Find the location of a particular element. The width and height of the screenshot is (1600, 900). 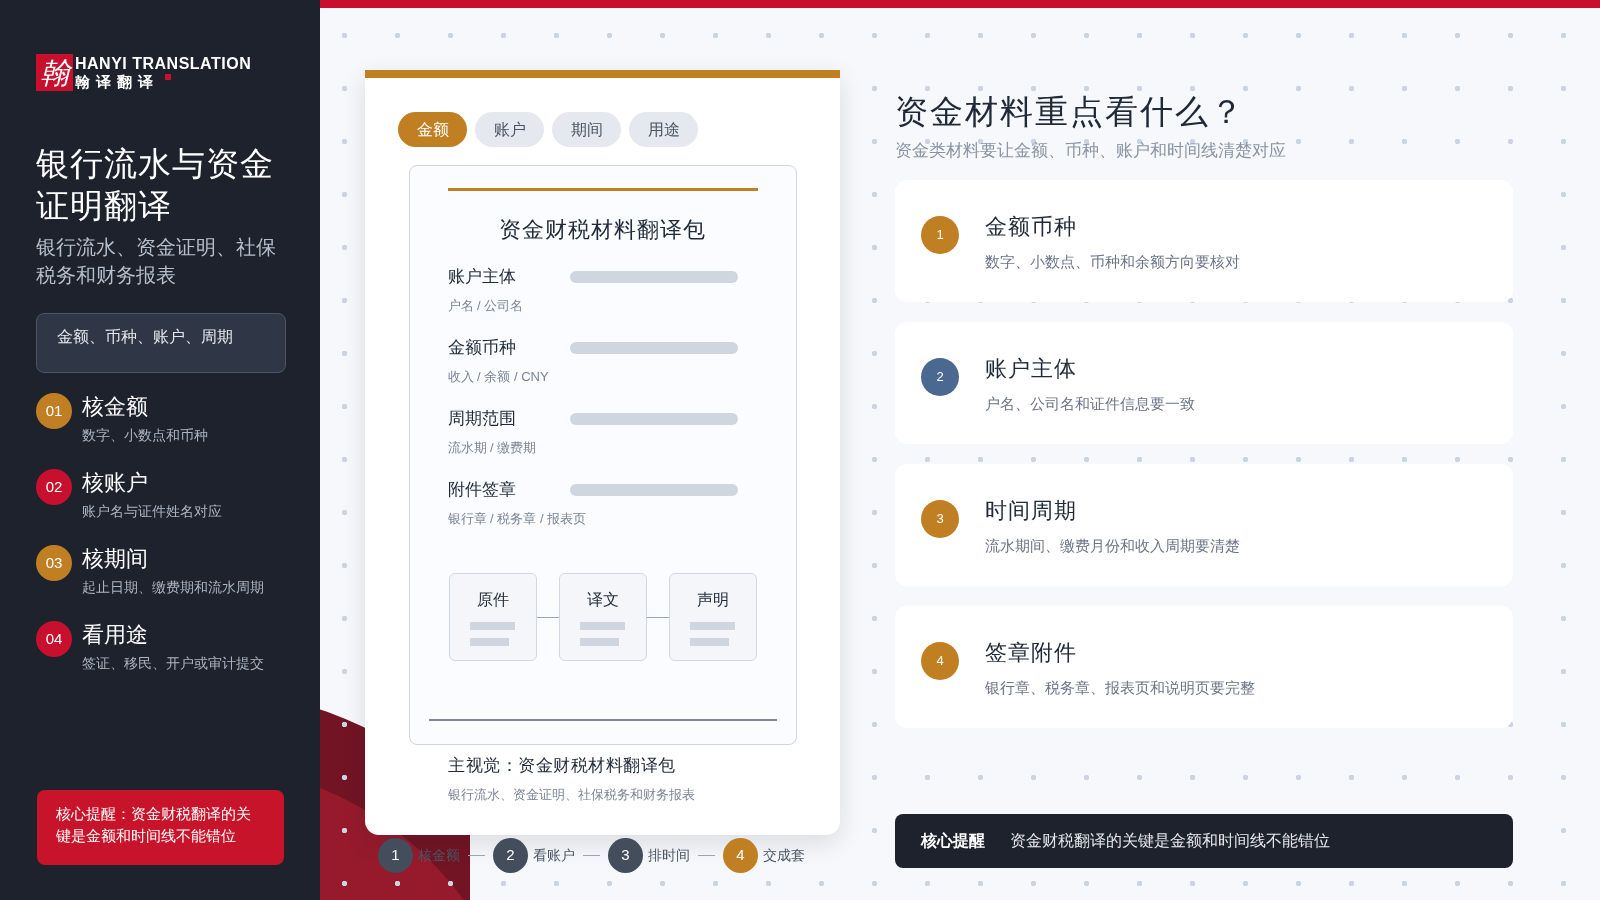

sidebar-title: 银行流水与资金证明翻译 is located at coordinates (155, 185).